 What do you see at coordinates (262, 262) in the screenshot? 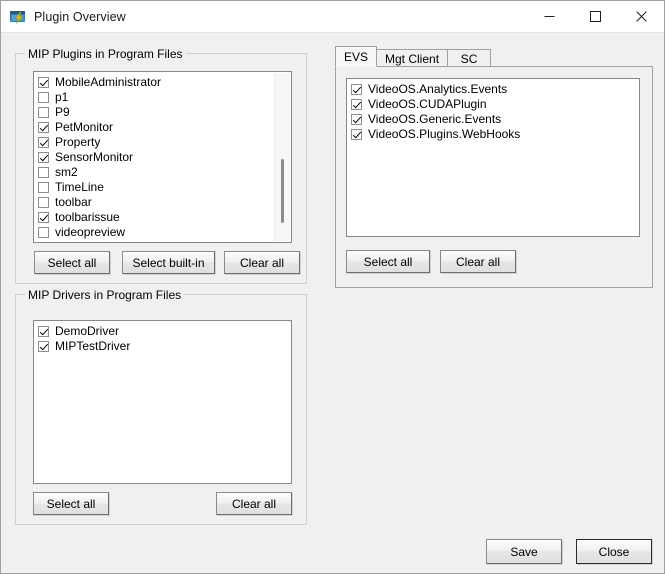
I see `plugins-clear-all-button: Clear all` at bounding box center [262, 262].